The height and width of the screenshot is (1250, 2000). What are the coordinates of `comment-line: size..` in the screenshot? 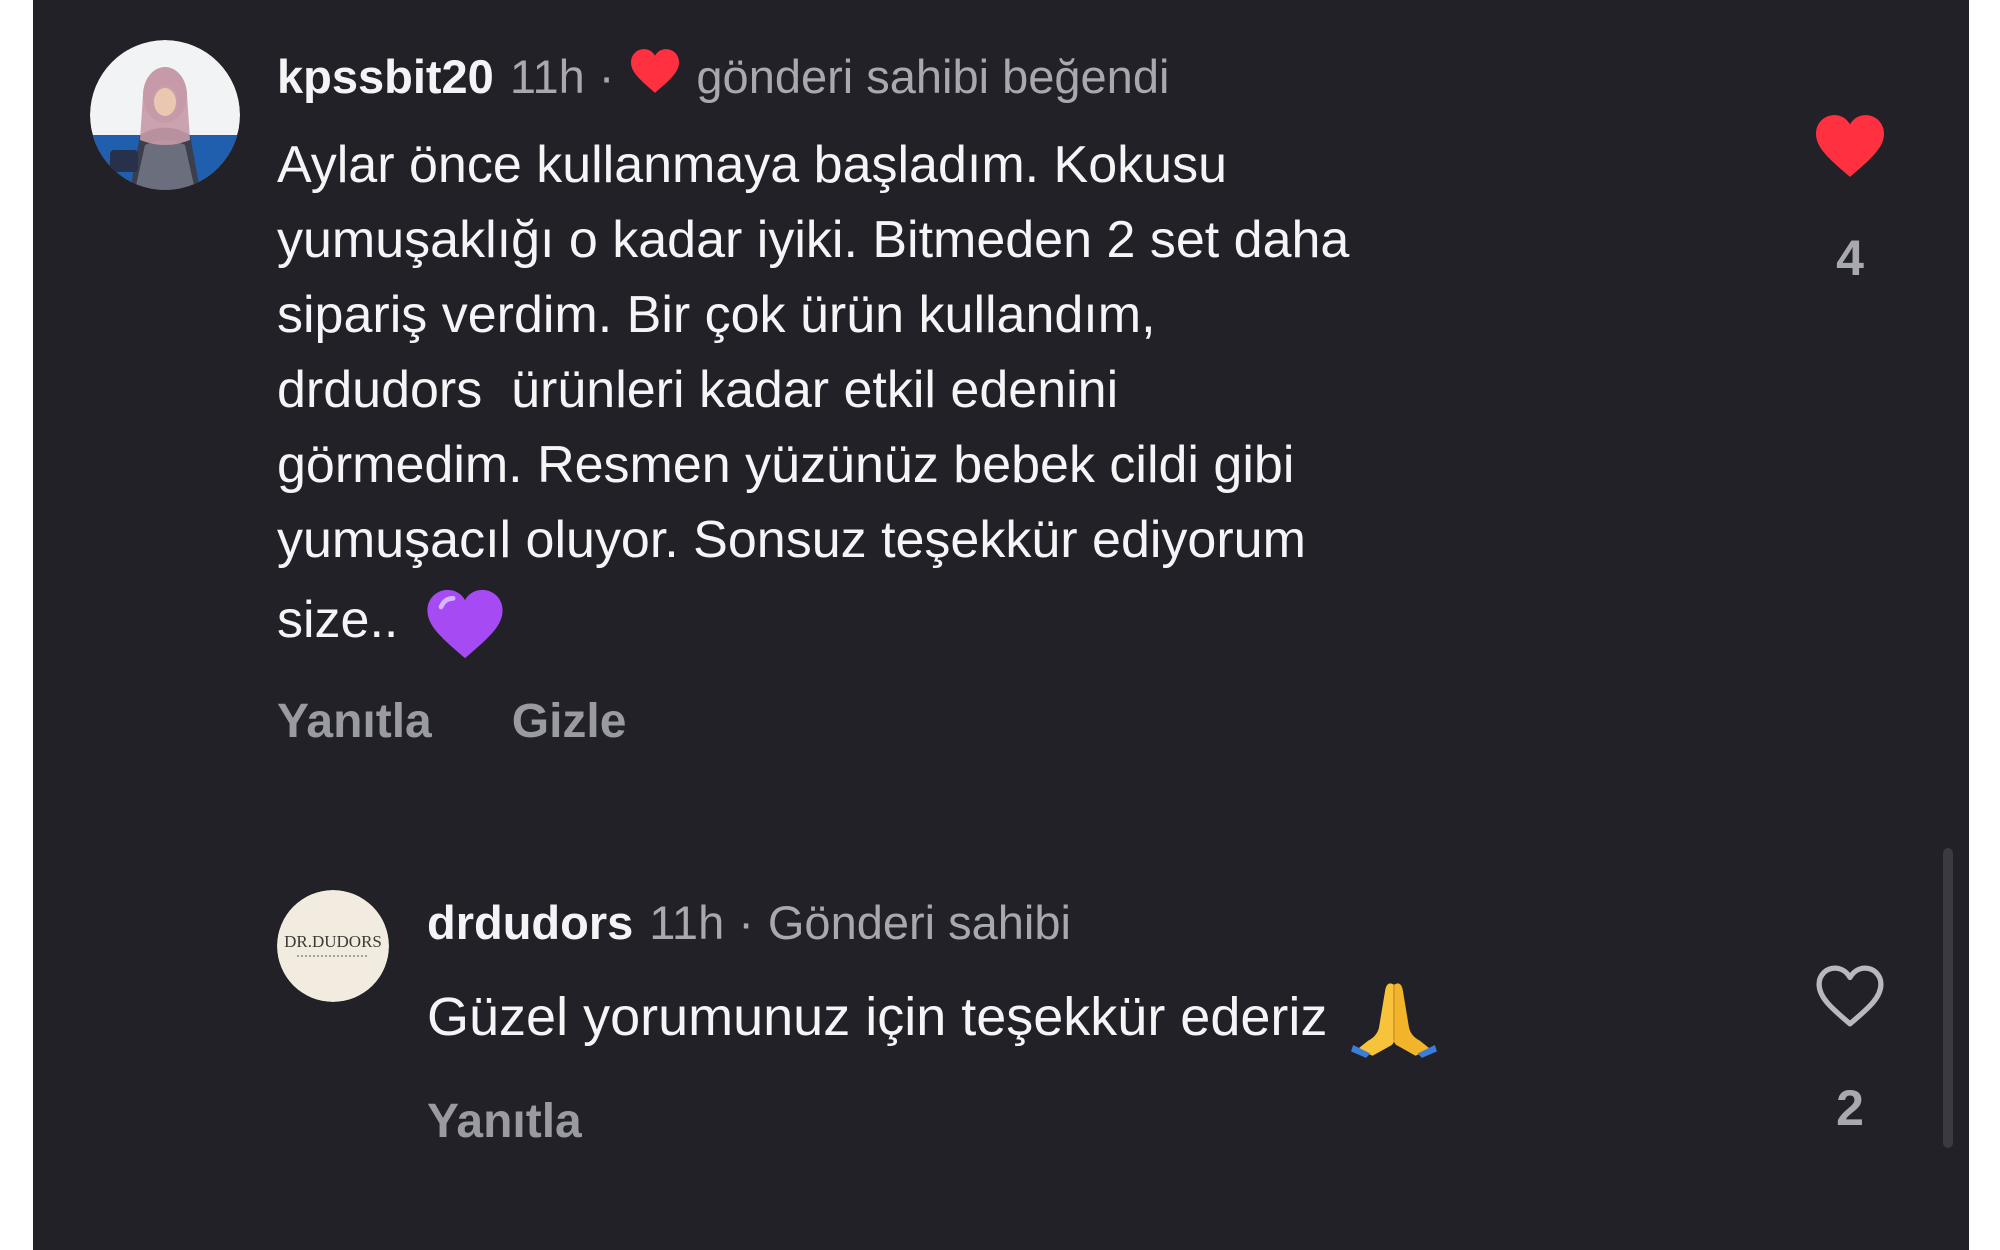 It's located at (338, 619).